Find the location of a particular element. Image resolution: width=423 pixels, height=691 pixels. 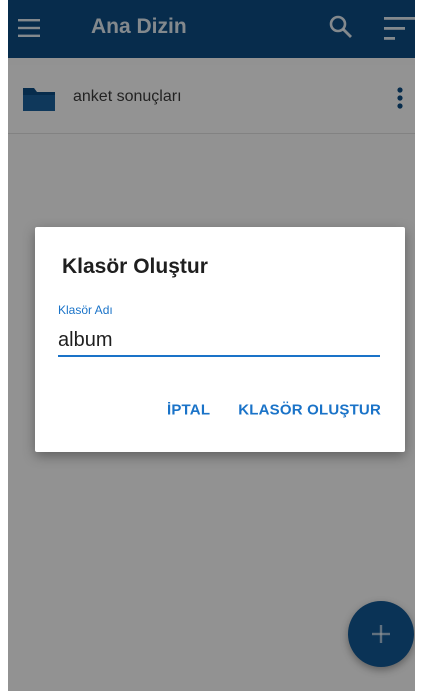

dialog-title: Klasör Oluştur is located at coordinates (135, 266).